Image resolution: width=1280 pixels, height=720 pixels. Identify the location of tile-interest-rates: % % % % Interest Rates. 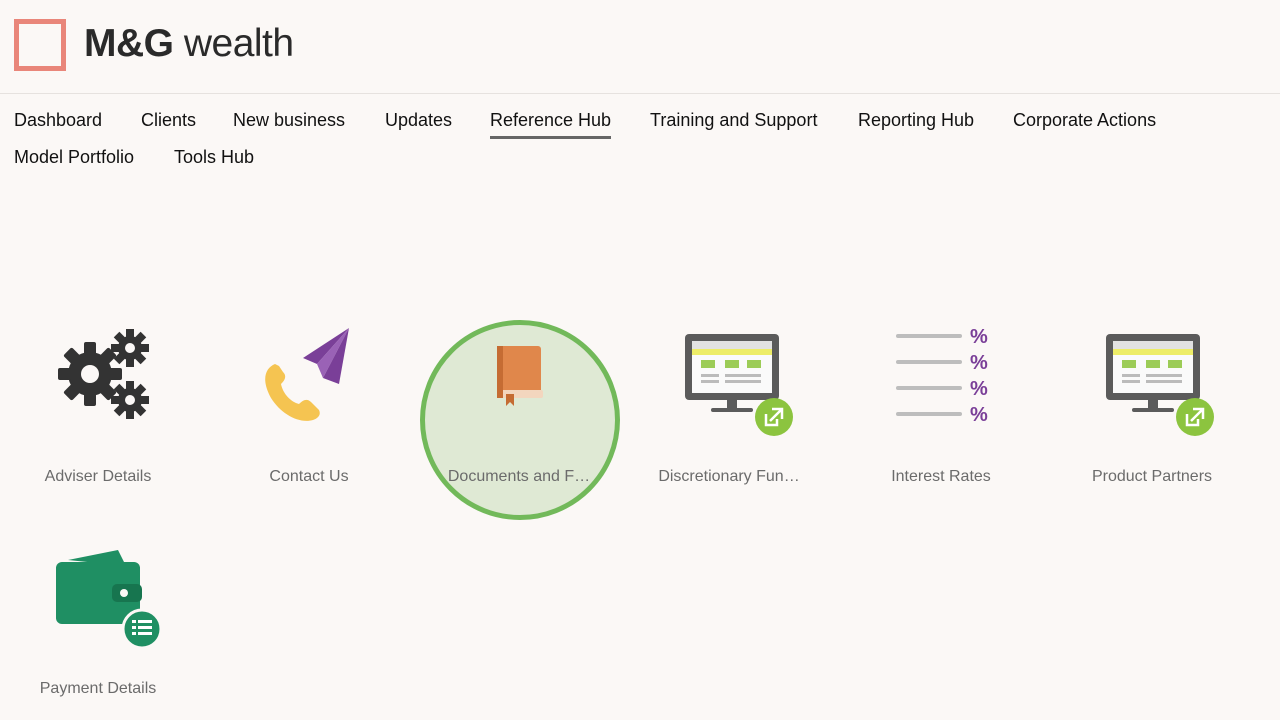
(941, 418).